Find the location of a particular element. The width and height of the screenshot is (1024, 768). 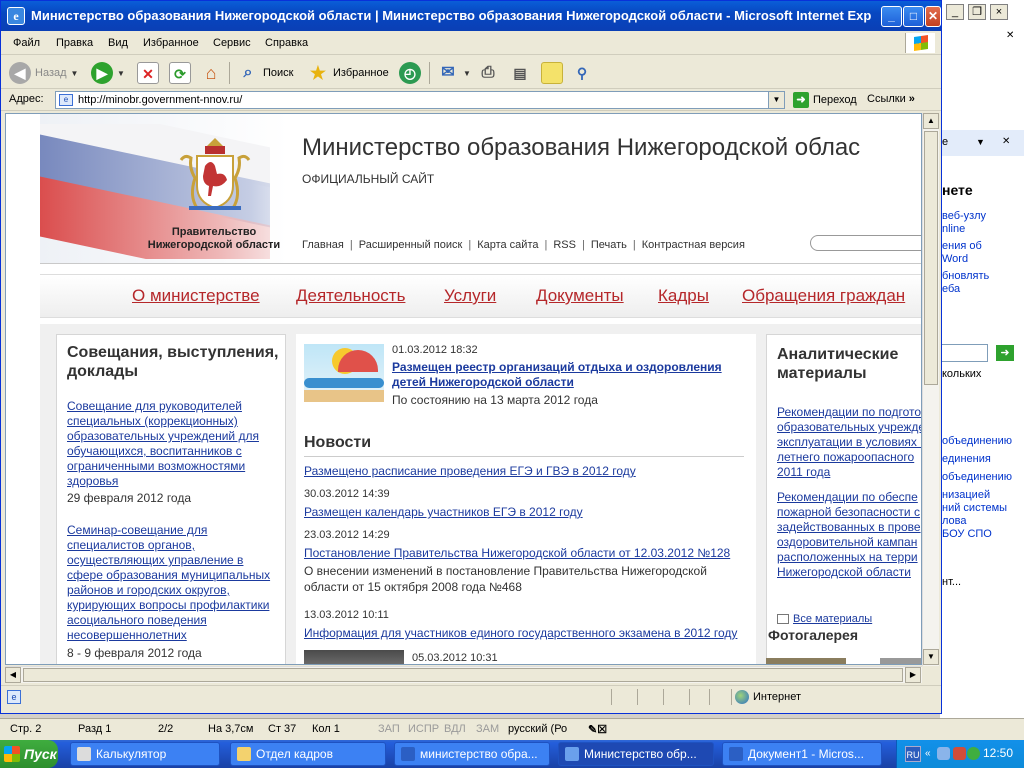

task-pane-link: ения об is located at coordinates (962, 246).